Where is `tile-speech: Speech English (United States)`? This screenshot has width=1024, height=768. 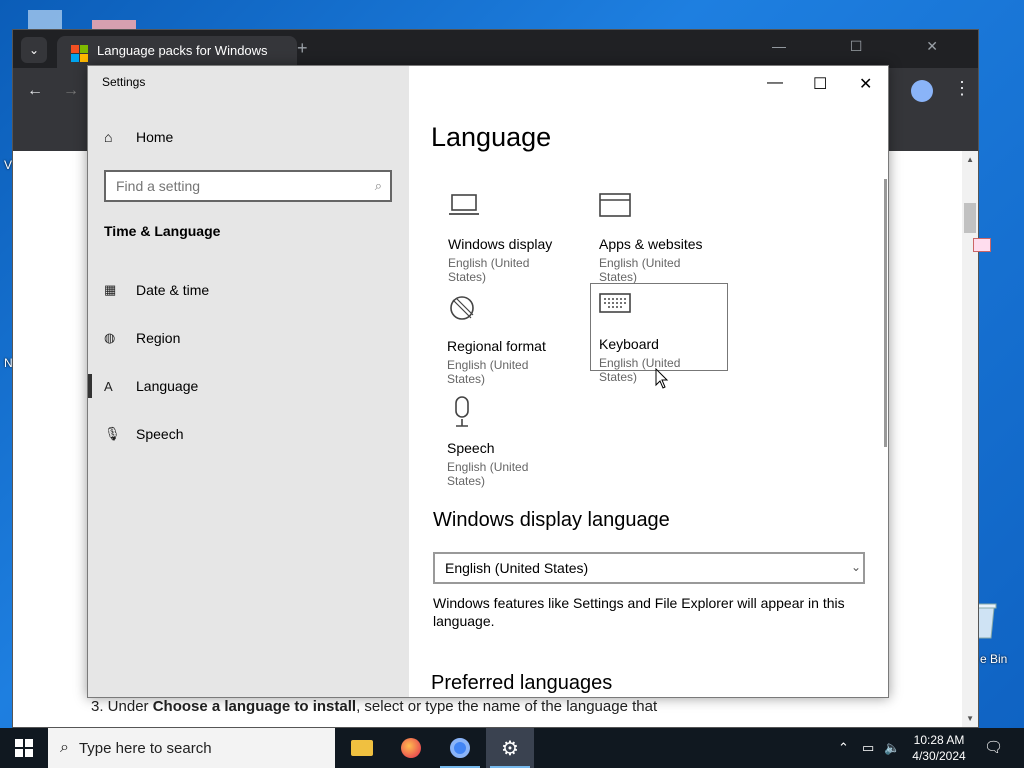 tile-speech: Speech English (United States) is located at coordinates (508, 438).